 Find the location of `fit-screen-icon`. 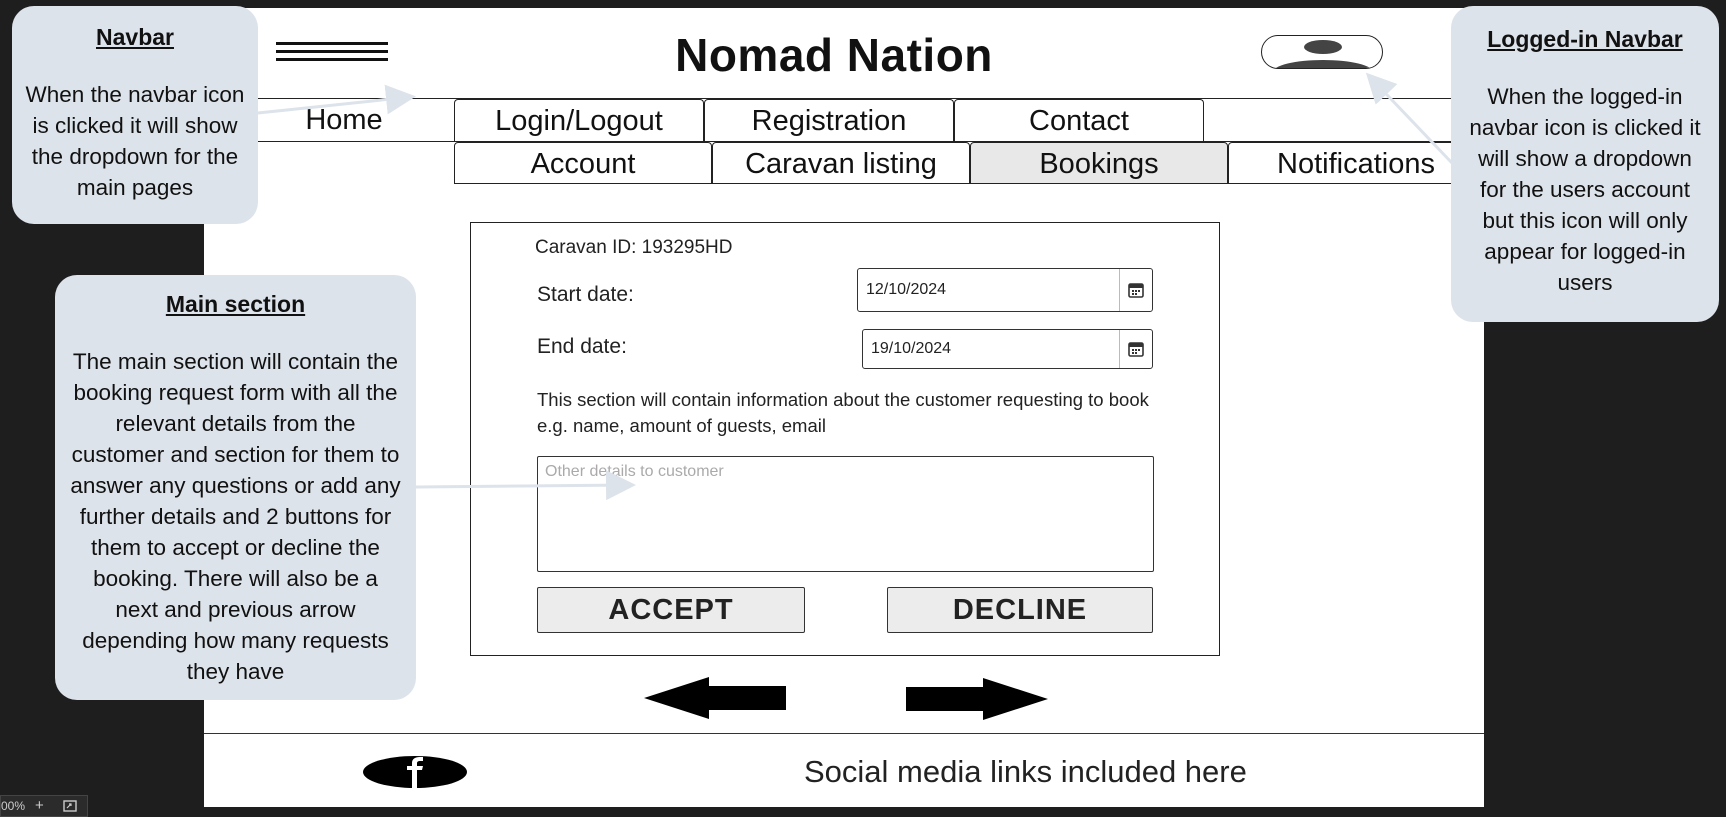

fit-screen-icon is located at coordinates (70, 807).